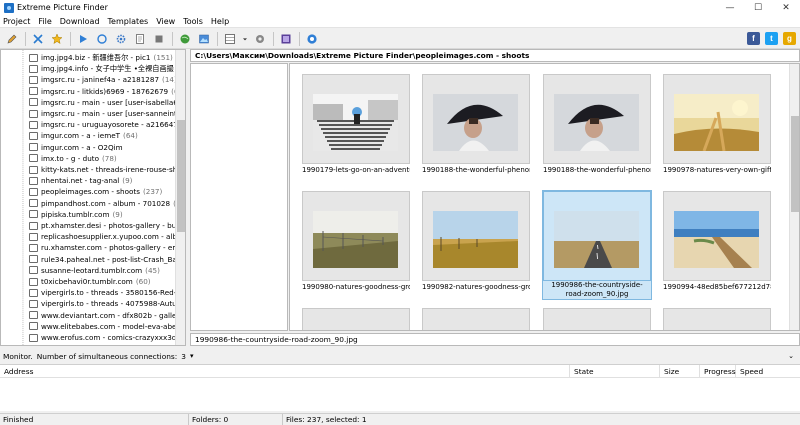 This screenshot has height=425, width=800. What do you see at coordinates (192, 356) in the screenshot?
I see `connections-dropdown-icon: ▾` at bounding box center [192, 356].